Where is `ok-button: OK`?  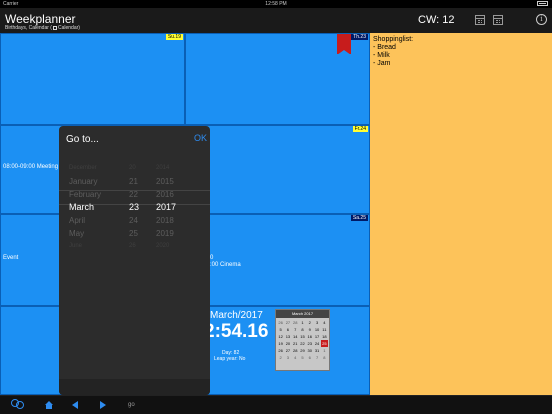 ok-button: OK is located at coordinates (200, 138).